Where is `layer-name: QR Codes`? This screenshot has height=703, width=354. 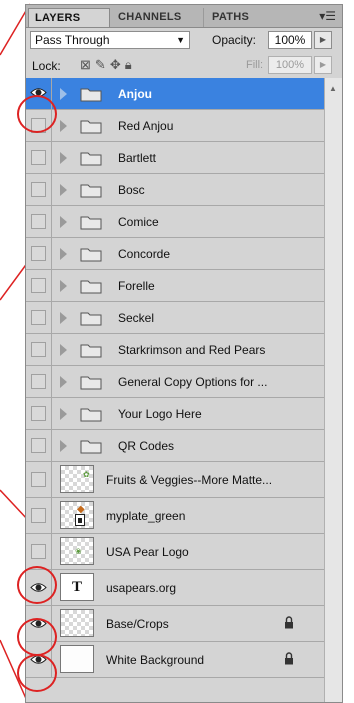
layer-name: QR Codes is located at coordinates (146, 446).